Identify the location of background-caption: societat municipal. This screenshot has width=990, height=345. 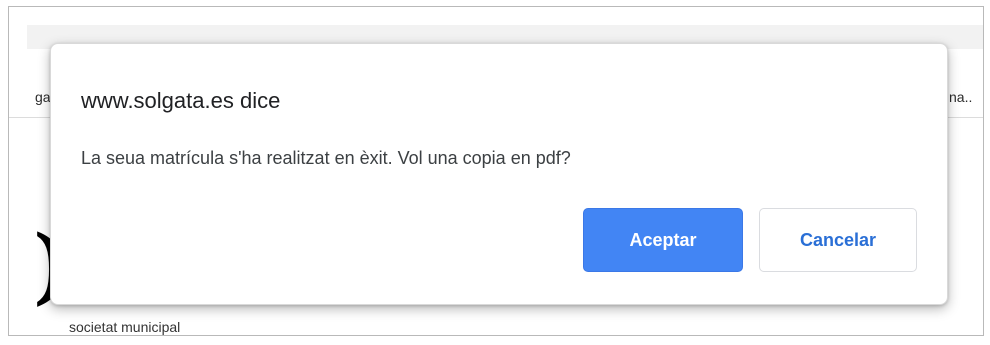
(125, 327).